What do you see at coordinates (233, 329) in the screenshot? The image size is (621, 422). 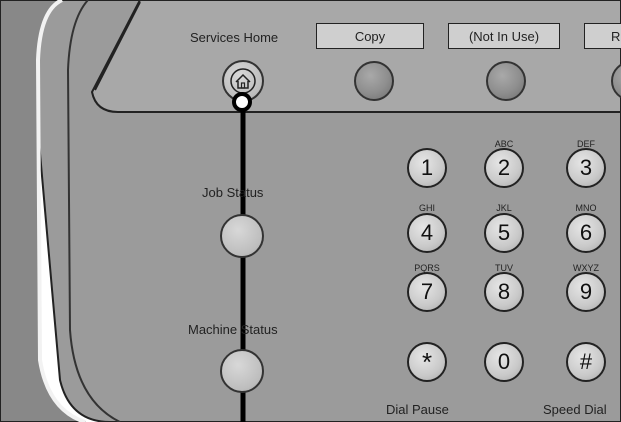 I see `machine-status-label: Machine Status` at bounding box center [233, 329].